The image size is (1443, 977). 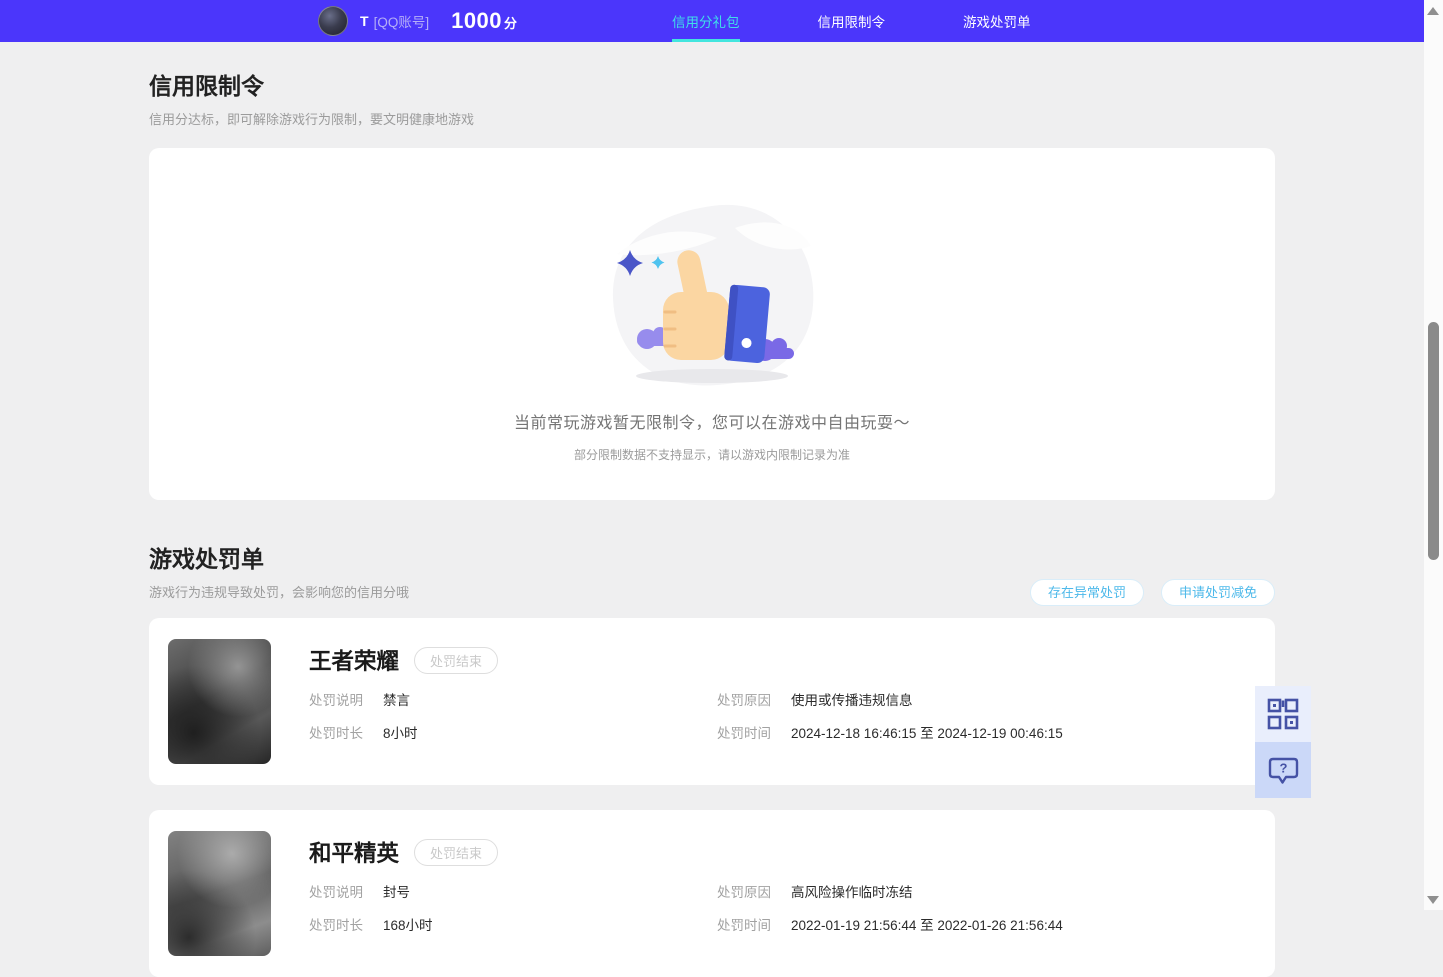 I want to click on penalty-actions: 存在异常处罚 申请处罚减免, so click(x=1152, y=592).